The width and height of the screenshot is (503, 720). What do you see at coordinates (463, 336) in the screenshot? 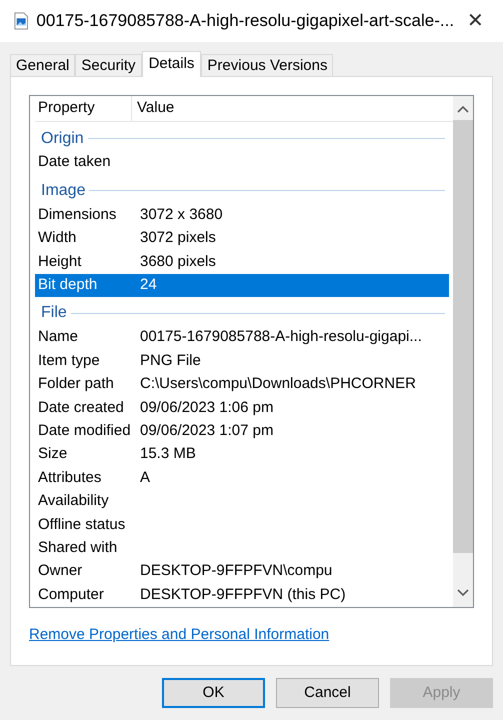
I see `scroll-thumb` at bounding box center [463, 336].